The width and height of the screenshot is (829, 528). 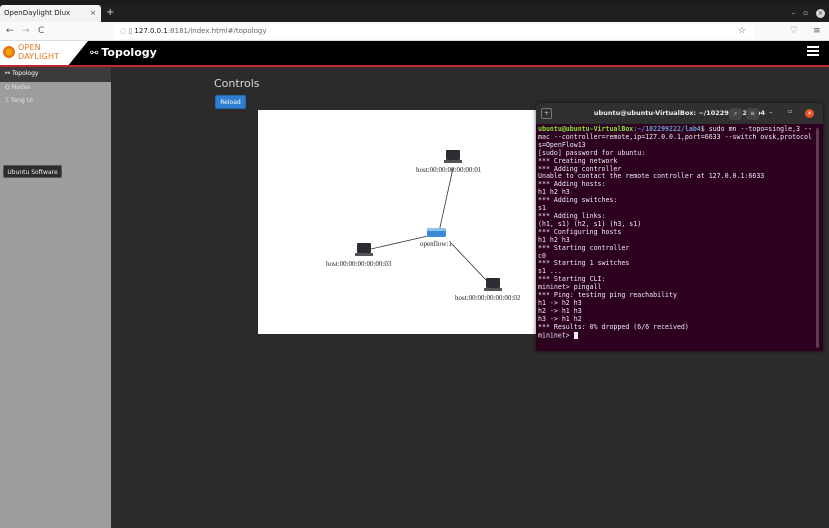 I want to click on shield-icon: ◌ ▯, so click(x=127, y=31).